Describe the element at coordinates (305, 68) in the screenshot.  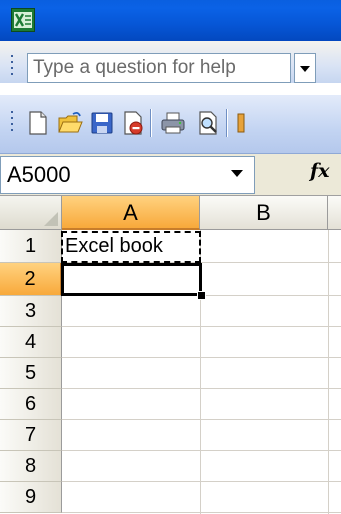
I see `help-dropdown-button` at that location.